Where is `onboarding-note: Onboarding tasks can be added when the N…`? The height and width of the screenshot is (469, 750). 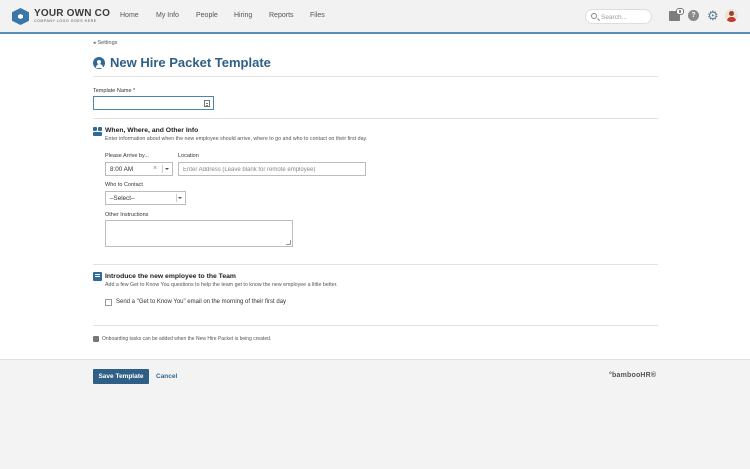
onboarding-note: Onboarding tasks can be added when the N… is located at coordinates (187, 339).